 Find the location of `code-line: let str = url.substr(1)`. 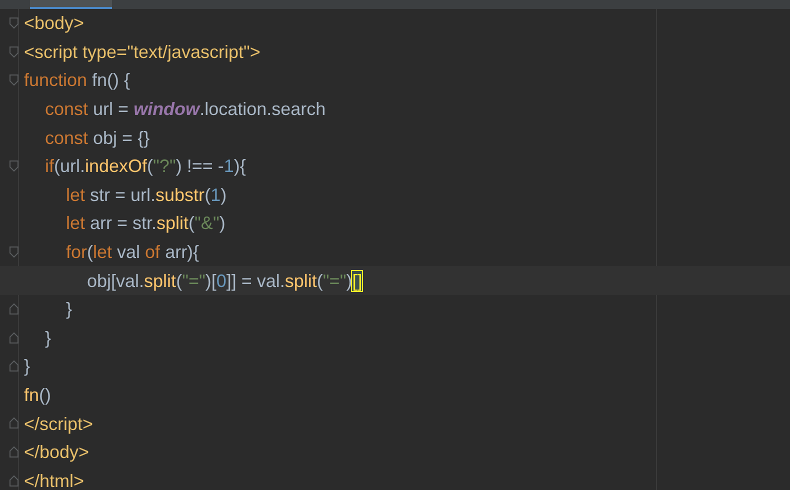

code-line: let str = url.substr(1) is located at coordinates (146, 195).